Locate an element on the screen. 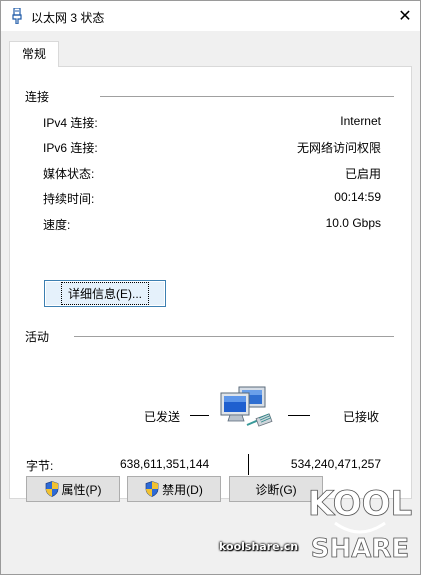  properties-button: 属性(P) is located at coordinates (73, 489).